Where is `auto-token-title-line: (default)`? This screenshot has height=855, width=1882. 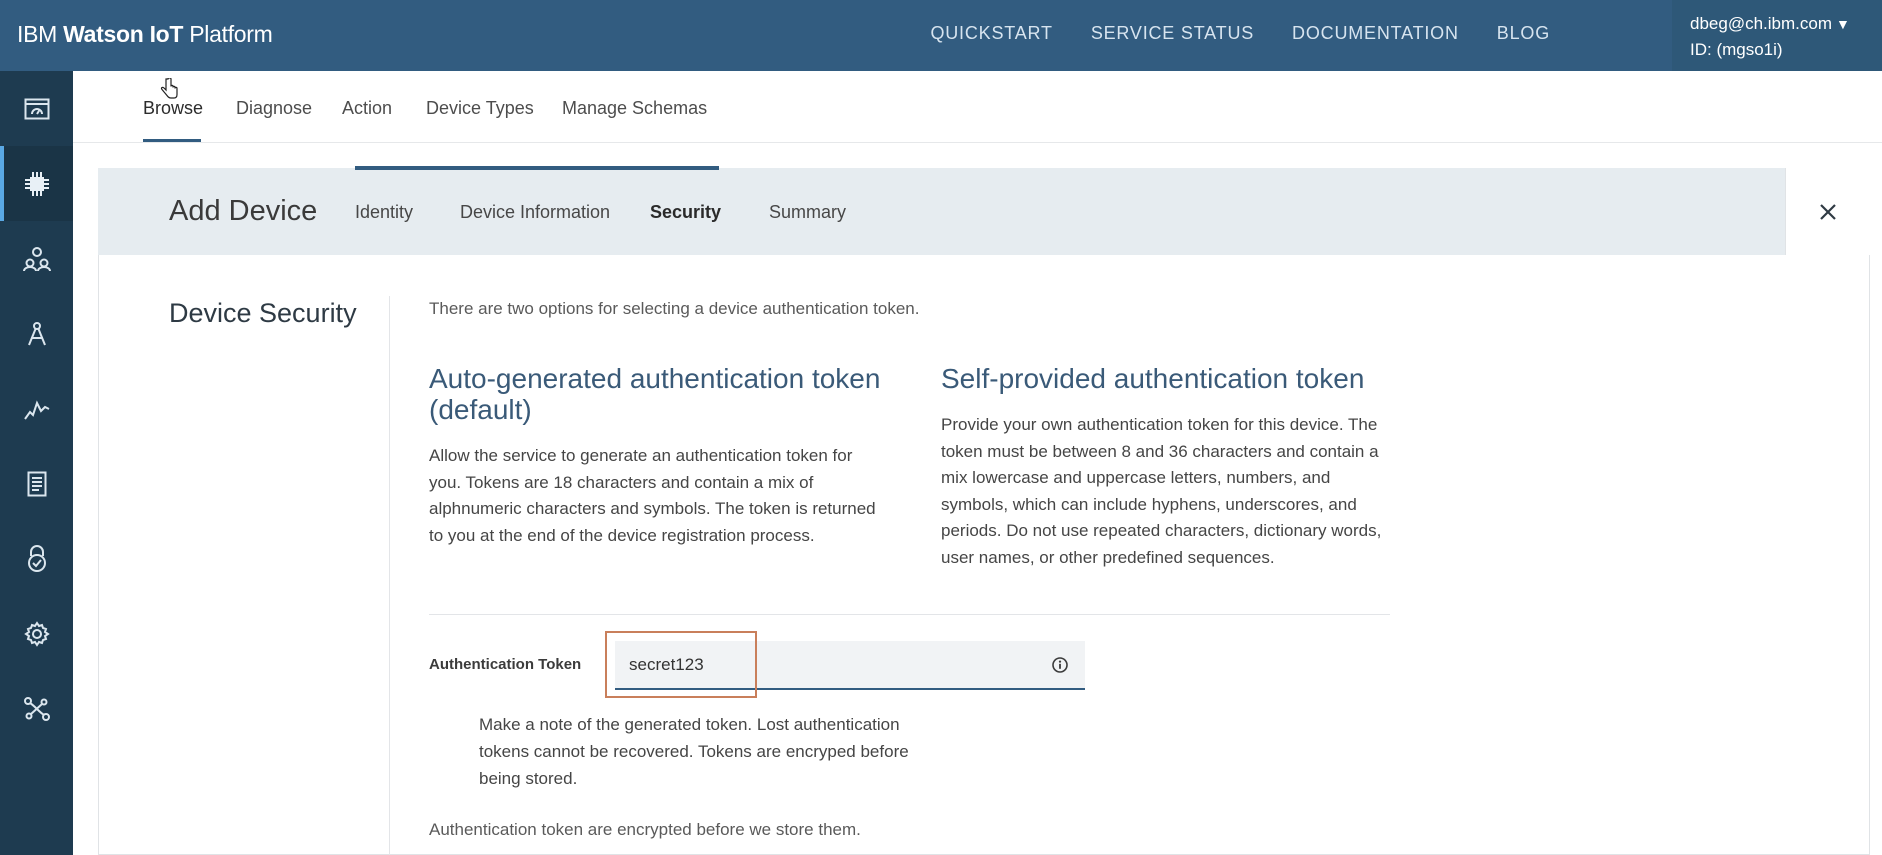
auto-token-title-line: (default) is located at coordinates (480, 409).